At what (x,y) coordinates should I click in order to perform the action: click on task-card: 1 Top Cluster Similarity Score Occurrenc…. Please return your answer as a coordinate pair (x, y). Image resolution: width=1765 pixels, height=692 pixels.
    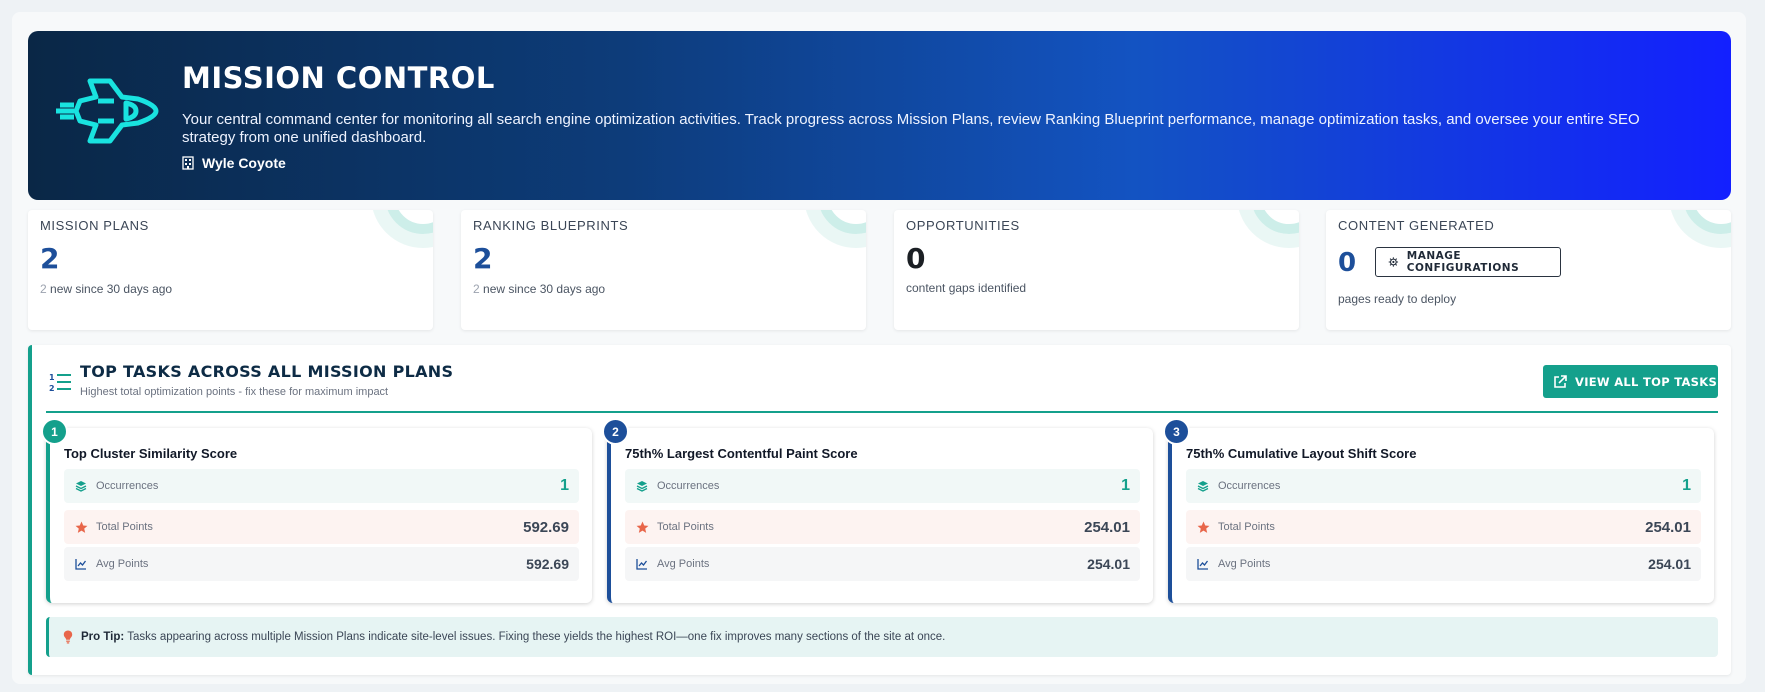
    Looking at the image, I should click on (316, 510).